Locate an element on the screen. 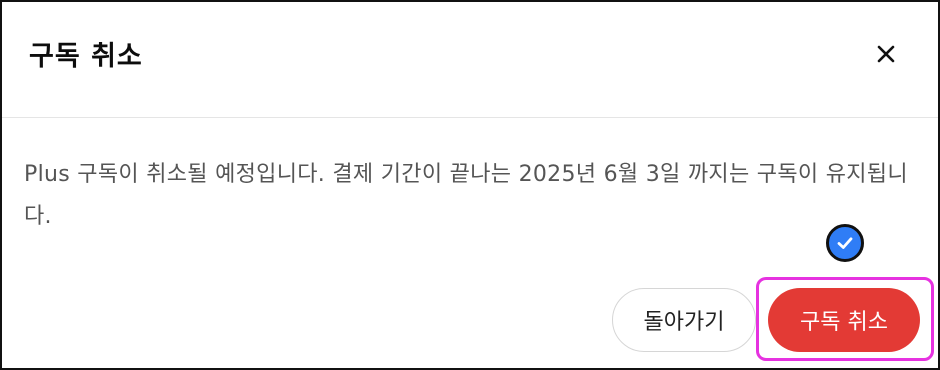  close-button is located at coordinates (886, 56).